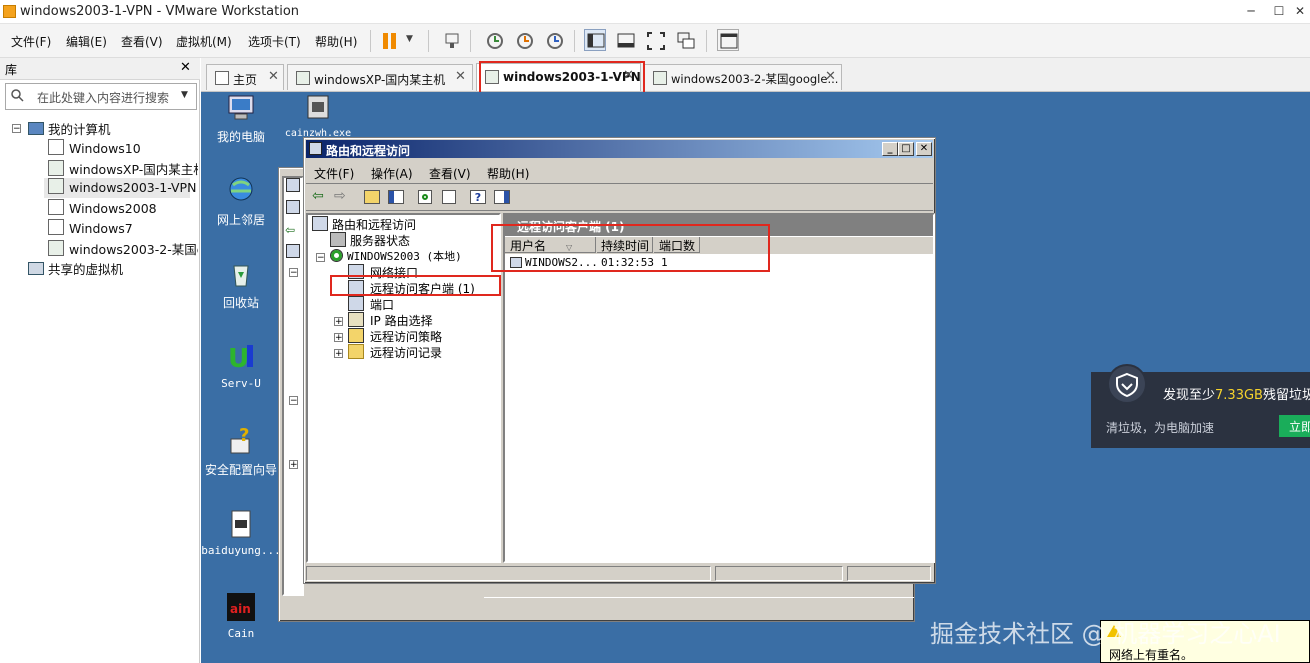  What do you see at coordinates (334, 173) in the screenshot?
I see `rras-menu-file: 文件(F)` at bounding box center [334, 173].